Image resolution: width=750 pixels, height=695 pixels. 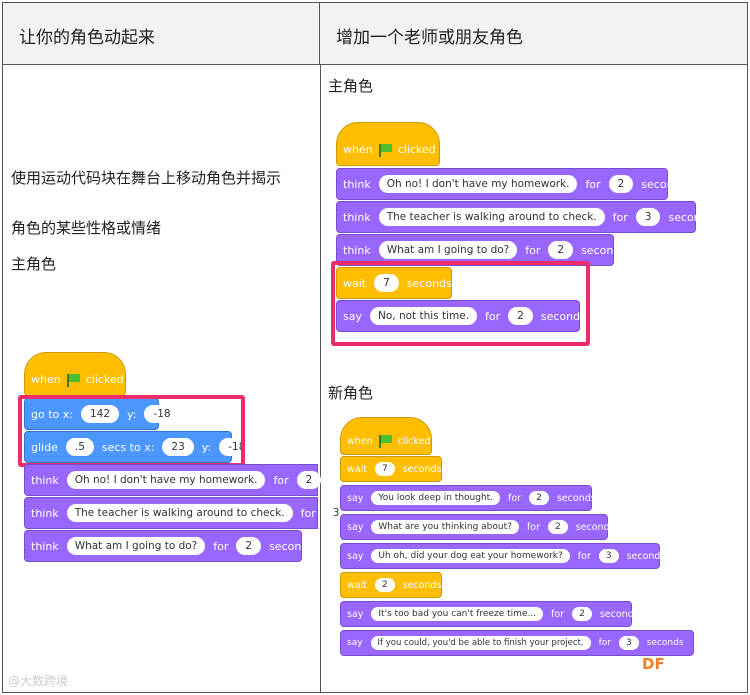 I want to click on wait-secs-input: 2, so click(x=384, y=585).